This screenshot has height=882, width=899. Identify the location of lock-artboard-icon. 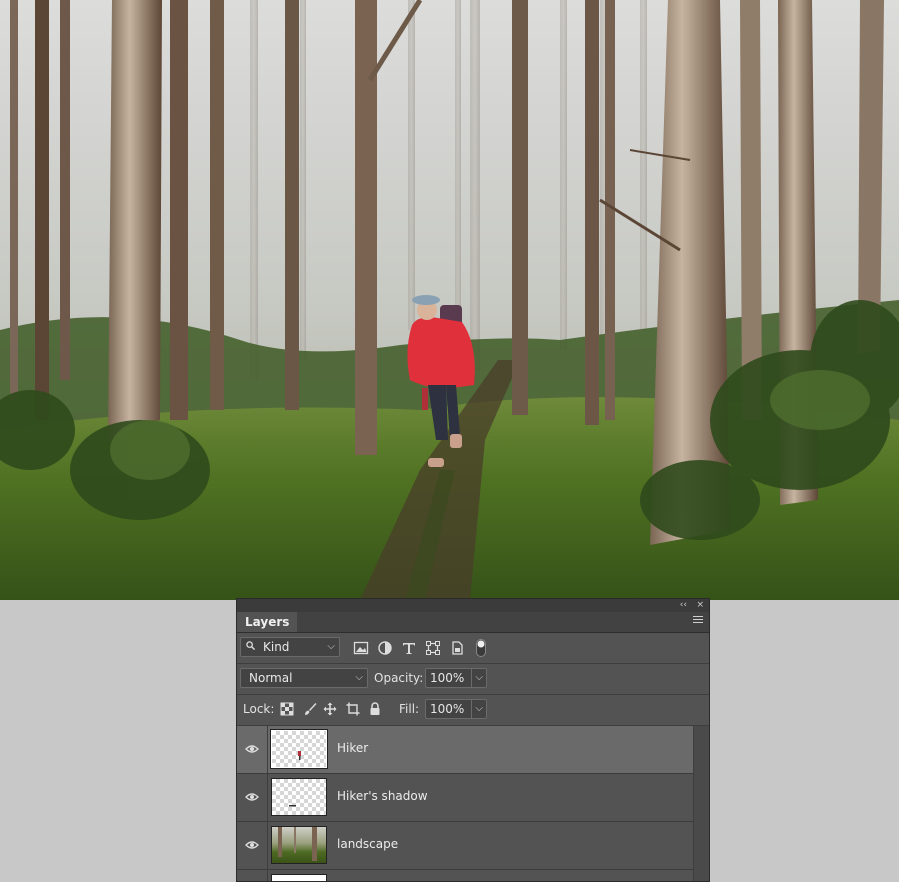
(353, 709).